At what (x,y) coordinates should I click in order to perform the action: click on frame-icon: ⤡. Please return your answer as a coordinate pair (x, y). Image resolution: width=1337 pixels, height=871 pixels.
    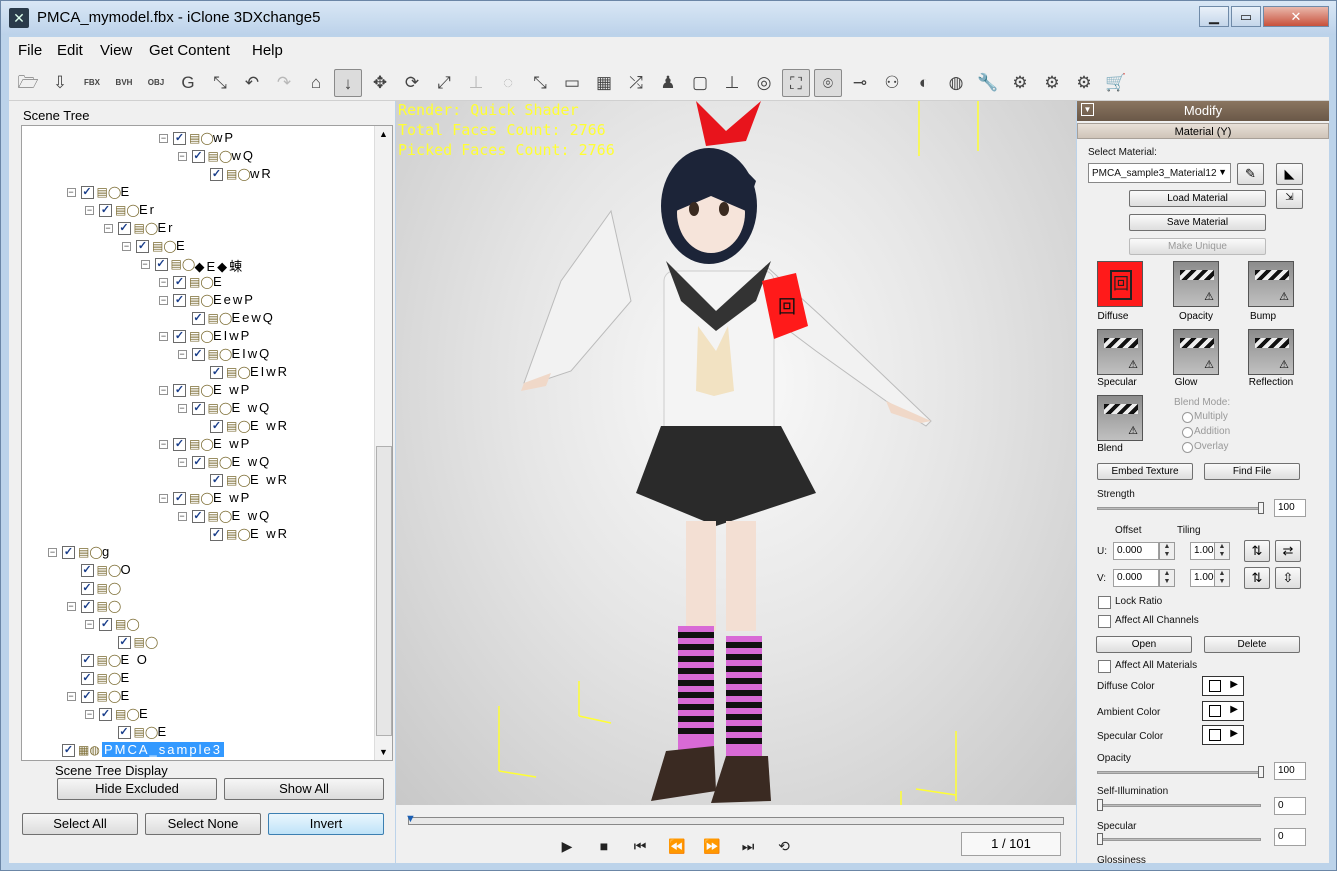
    Looking at the image, I should click on (540, 83).